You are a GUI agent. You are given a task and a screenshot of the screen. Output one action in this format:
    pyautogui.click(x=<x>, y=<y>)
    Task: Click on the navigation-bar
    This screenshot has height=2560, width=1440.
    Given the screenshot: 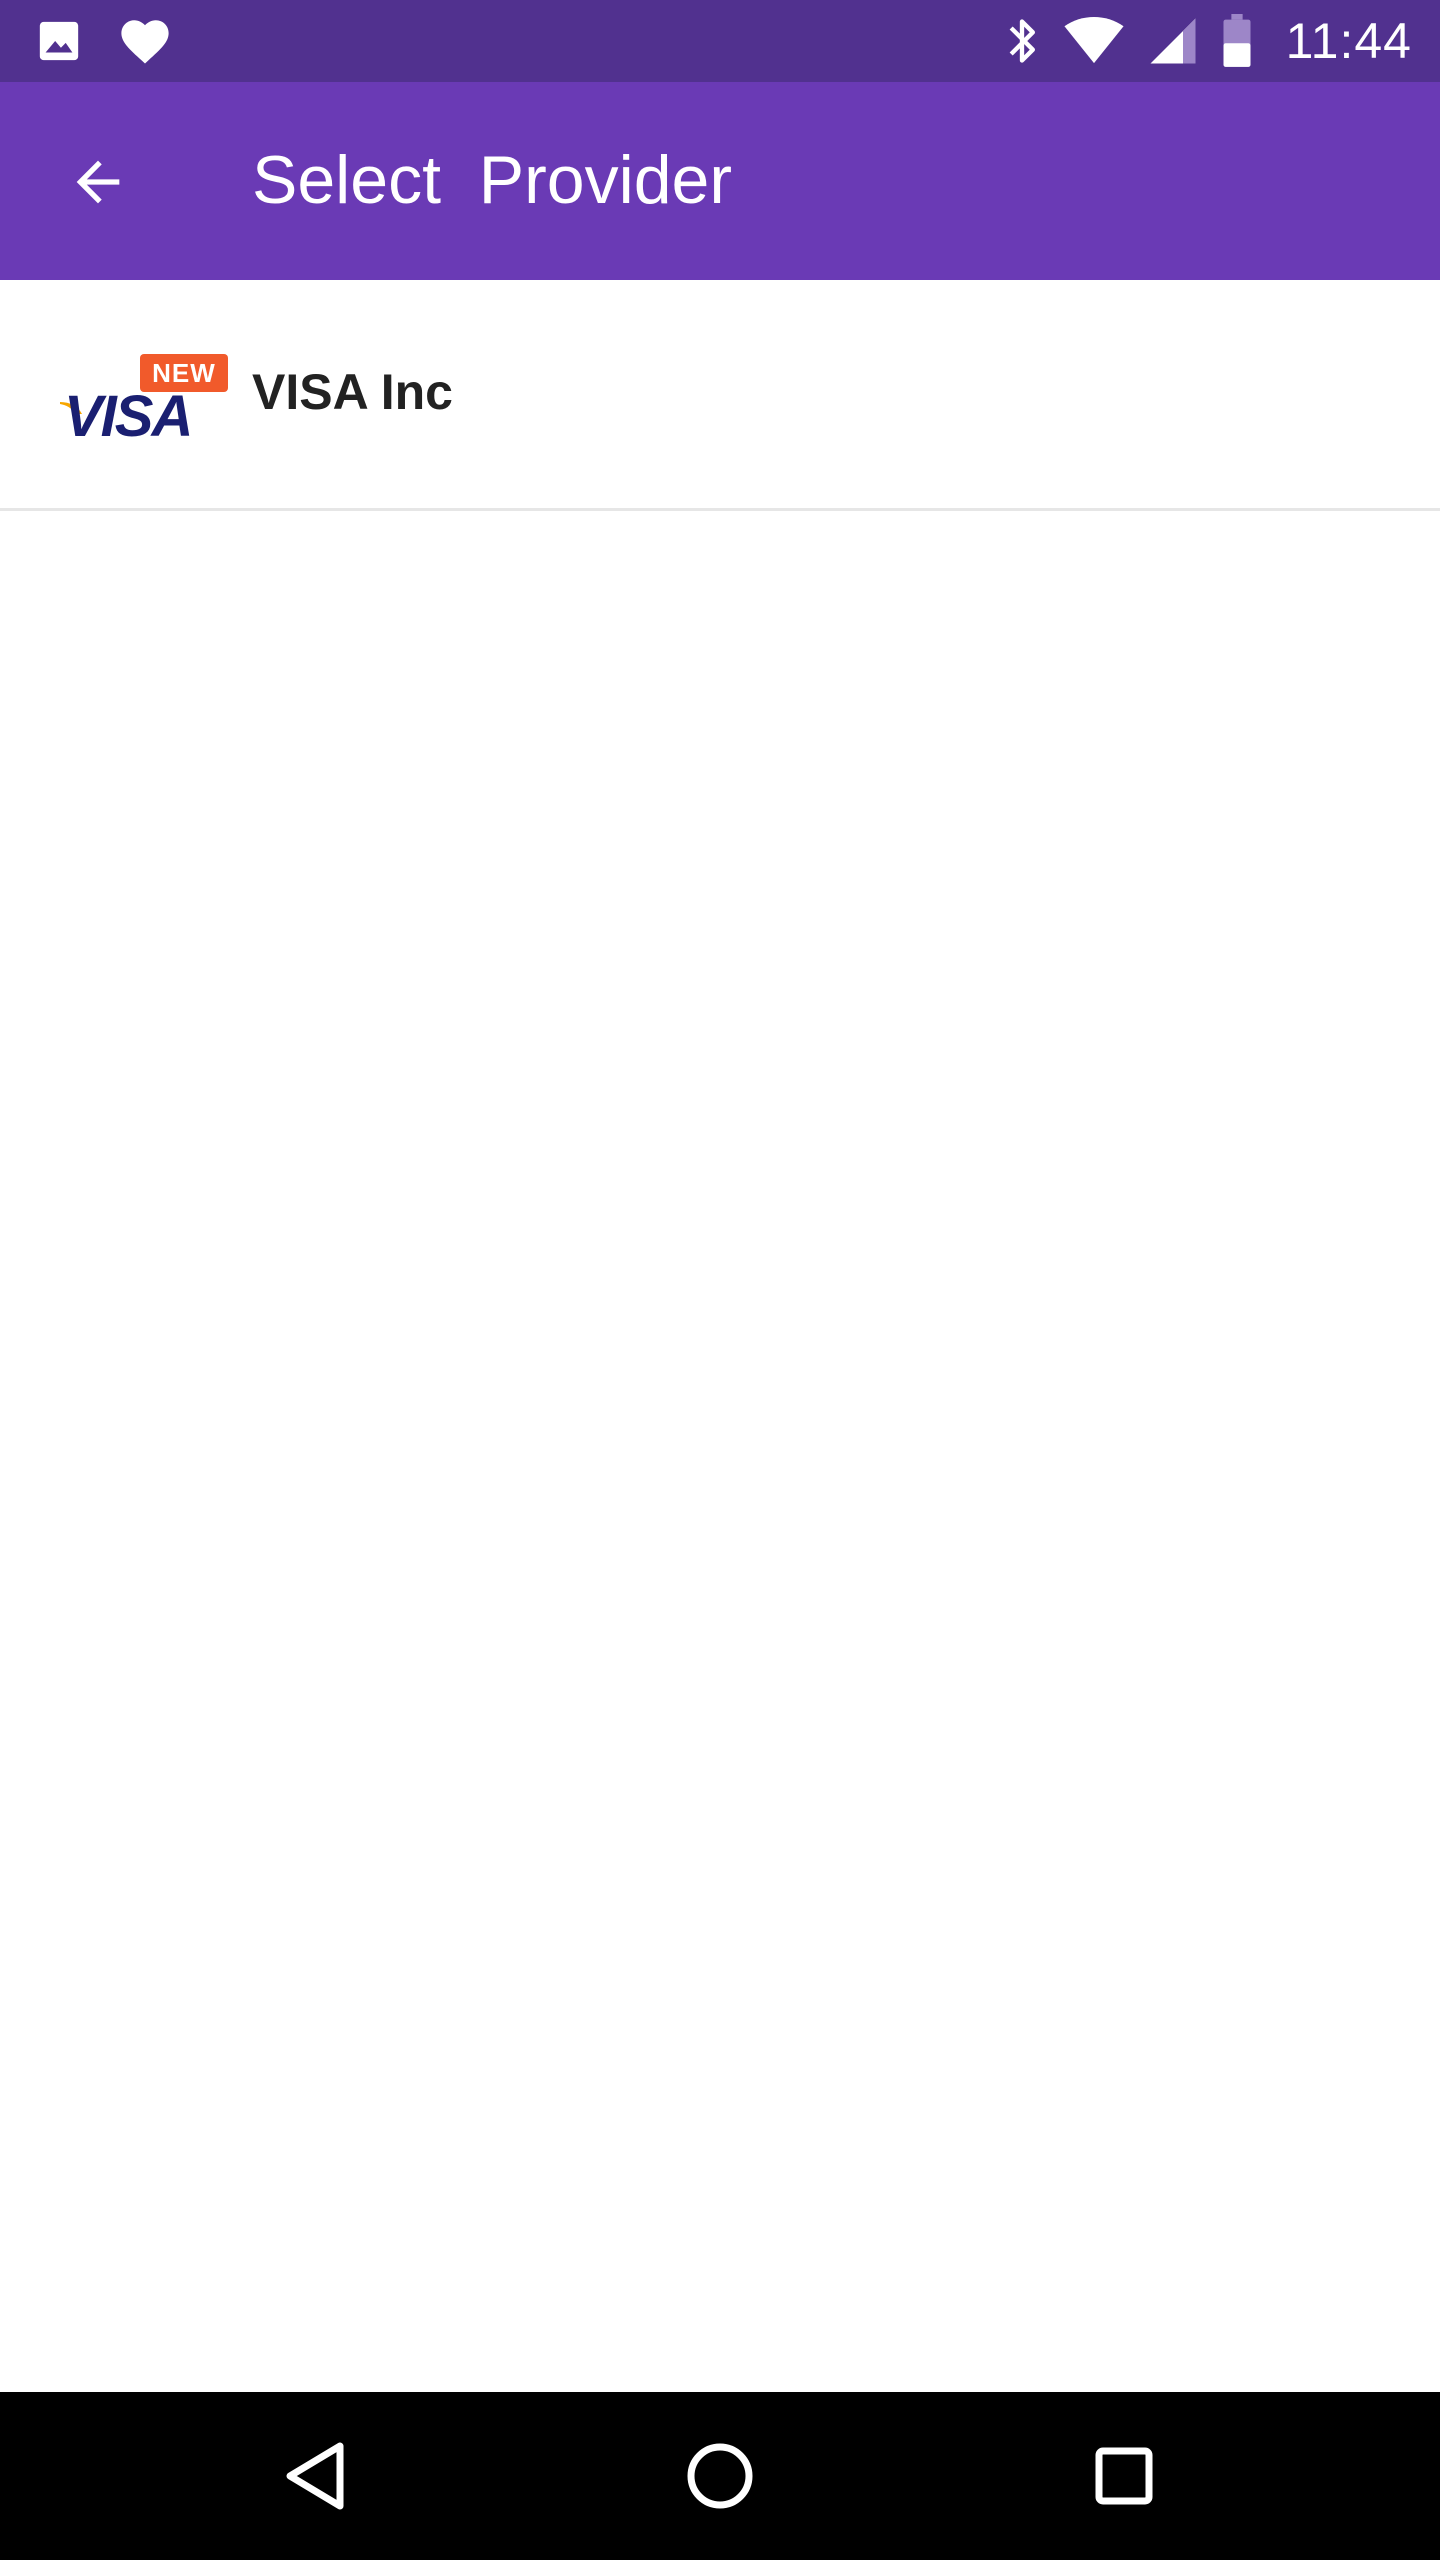 What is the action you would take?
    pyautogui.click(x=720, y=2476)
    